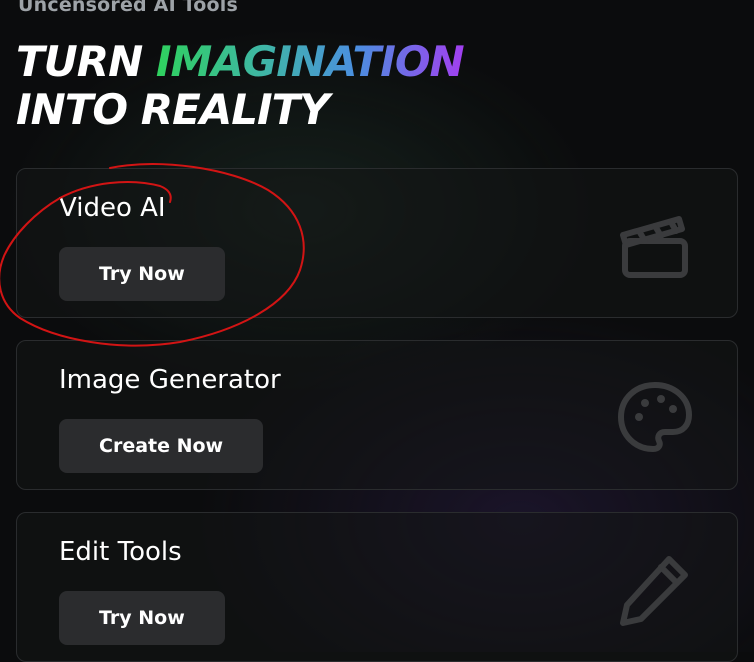 This screenshot has width=754, height=662. Describe the element at coordinates (173, 109) in the screenshot. I see `headline-line-2: INTO REALITY` at that location.